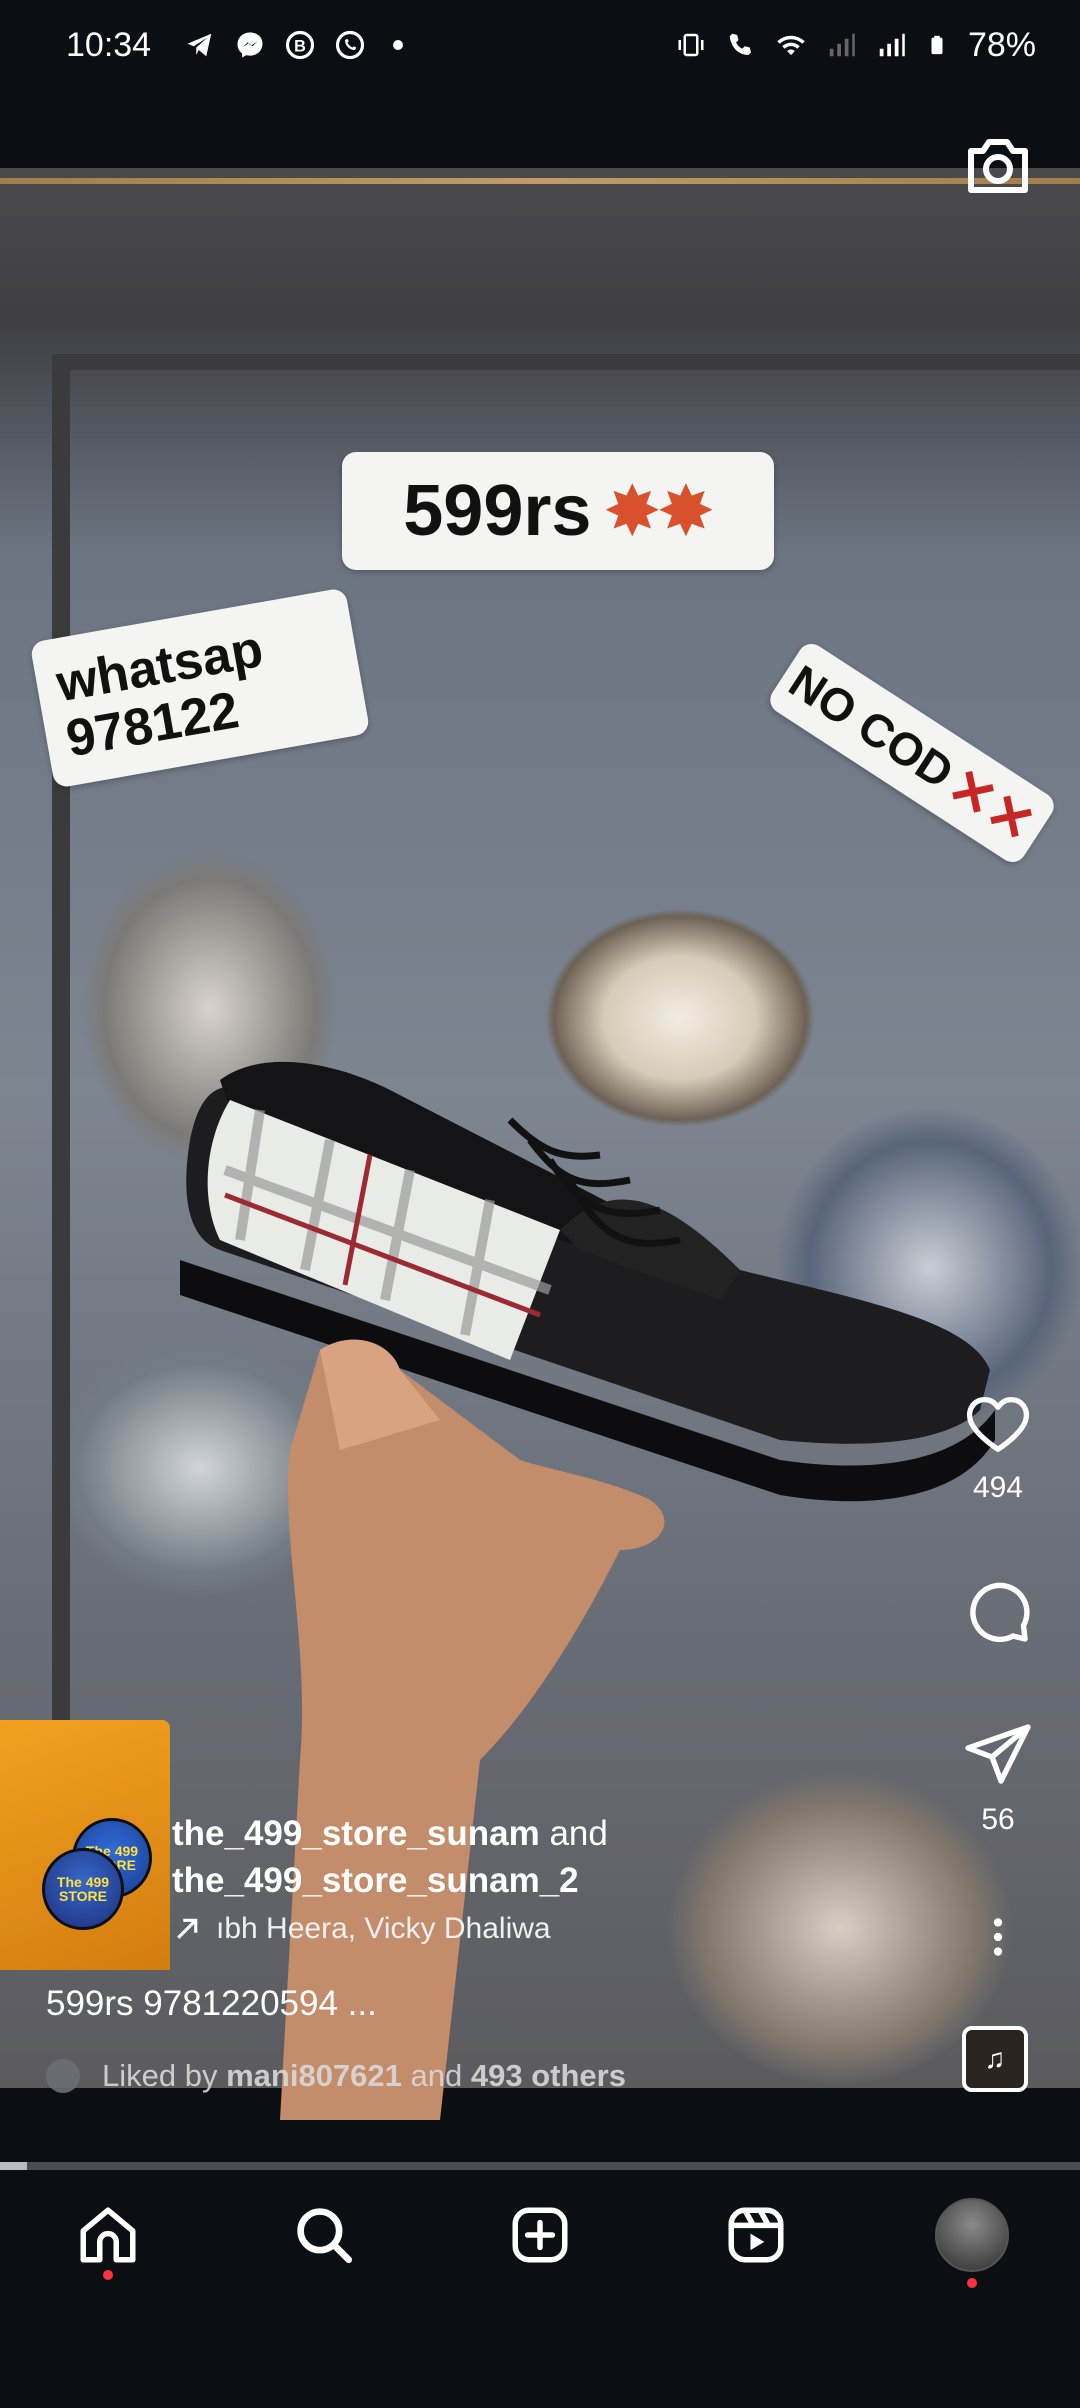  I want to click on collab-avatars: The 499 STORE The 499 STORE, so click(97, 1874).